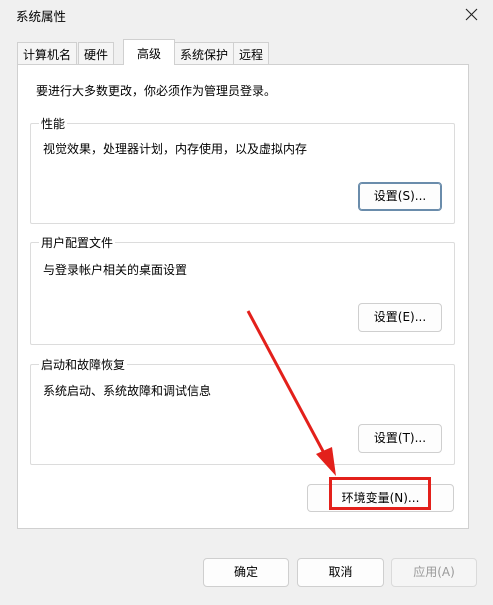 The image size is (493, 605). I want to click on performance-description: 视觉效果，处理器计划，内存使用，以及虚拟内存, so click(175, 149).